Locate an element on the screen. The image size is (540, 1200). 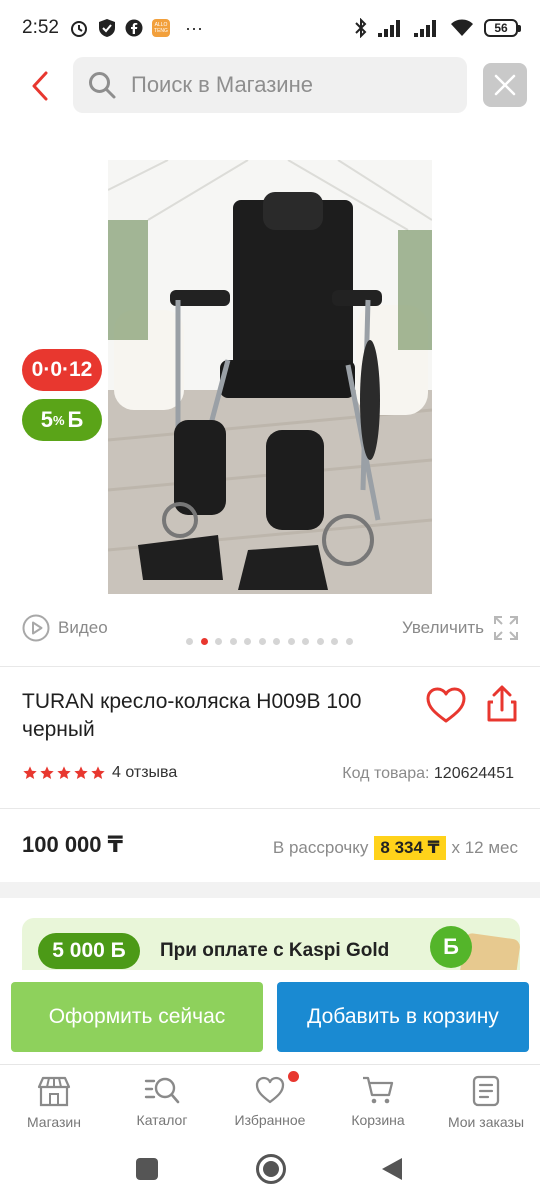
kaspi-gold-promo: 5 000 Б При оплате с Kaspi Gold Б is located at coordinates (271, 944).